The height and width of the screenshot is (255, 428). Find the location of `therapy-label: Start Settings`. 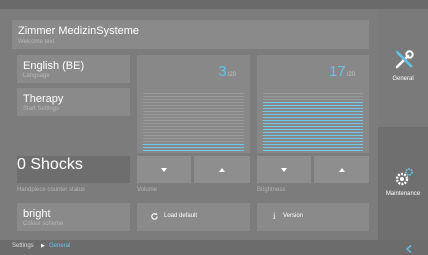

therapy-label: Start Settings is located at coordinates (41, 109).